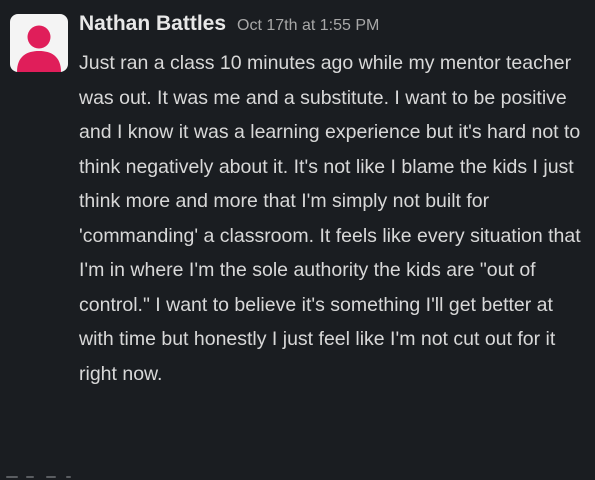 The image size is (595, 480). Describe the element at coordinates (297, 476) in the screenshot. I see `next-message-hint` at that location.